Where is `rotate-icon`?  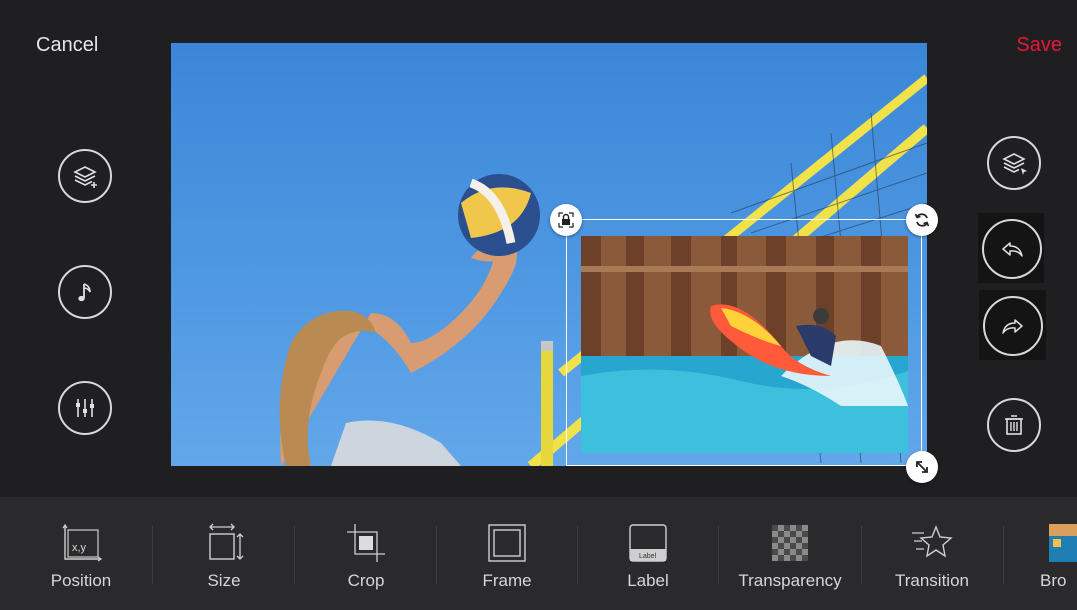
rotate-icon is located at coordinates (922, 220).